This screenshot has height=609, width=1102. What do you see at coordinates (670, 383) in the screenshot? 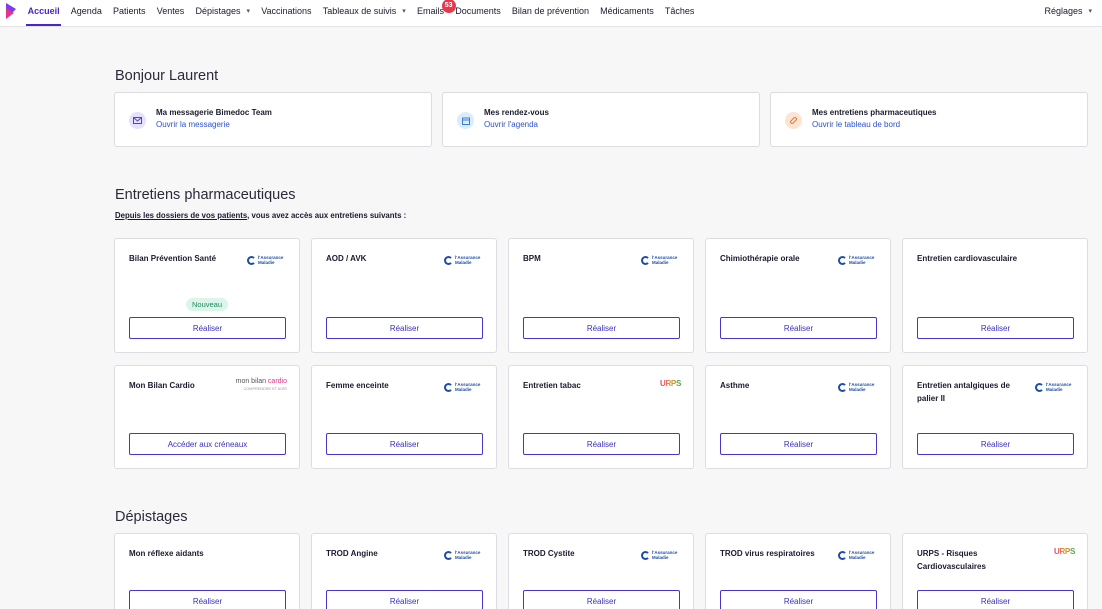
I see `urps-wordmark: URPS` at bounding box center [670, 383].